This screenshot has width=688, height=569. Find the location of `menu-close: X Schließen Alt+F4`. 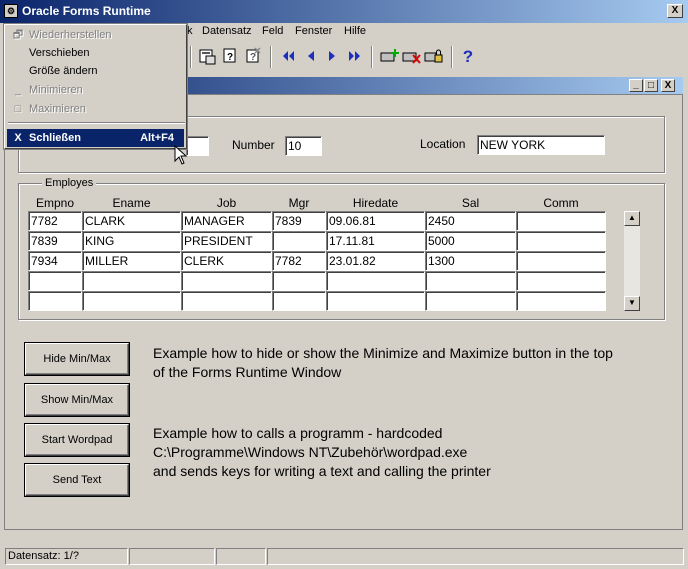

menu-close: X Schließen Alt+F4 is located at coordinates (95, 138).